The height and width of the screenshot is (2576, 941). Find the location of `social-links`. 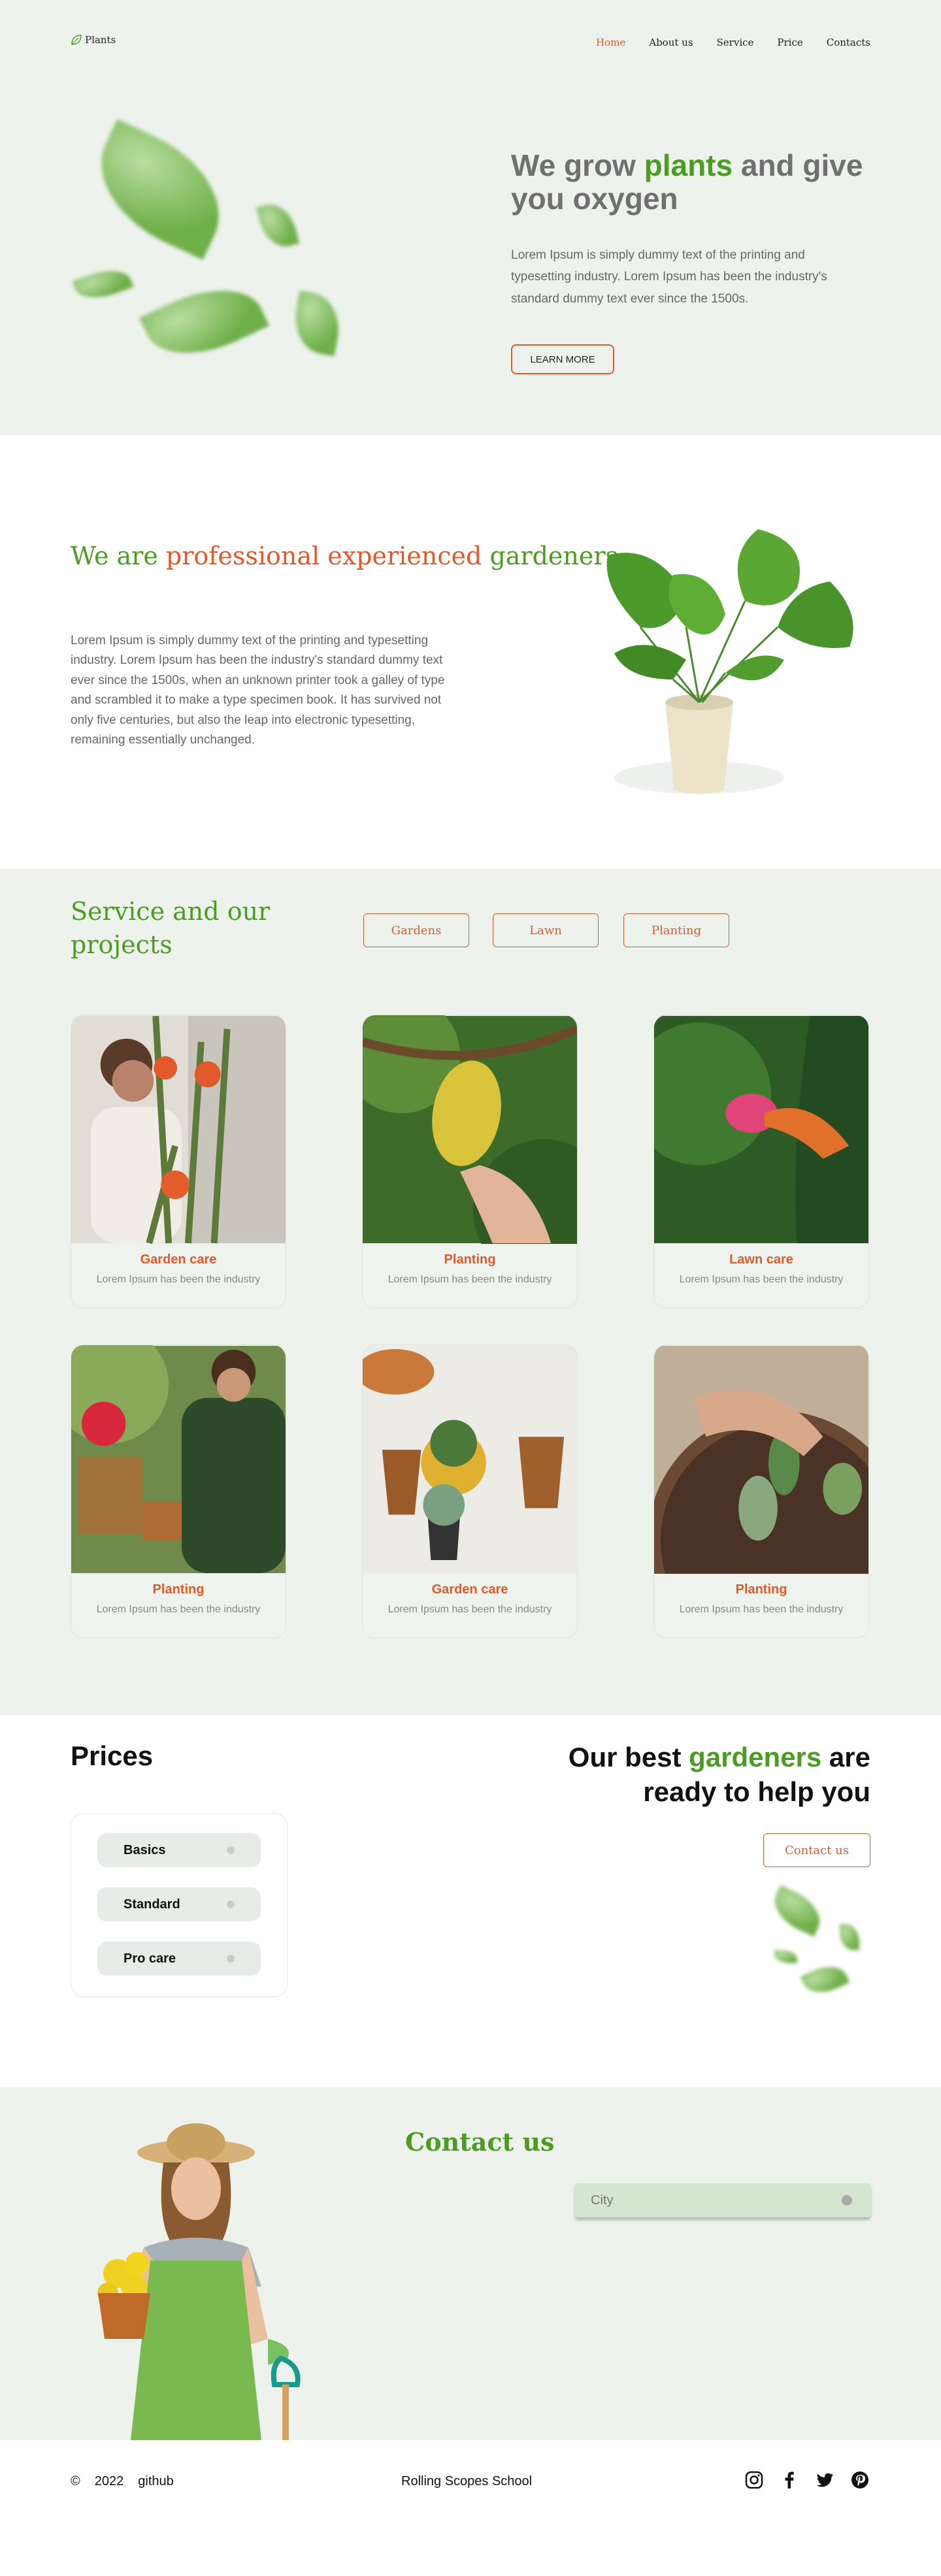

social-links is located at coordinates (807, 2480).